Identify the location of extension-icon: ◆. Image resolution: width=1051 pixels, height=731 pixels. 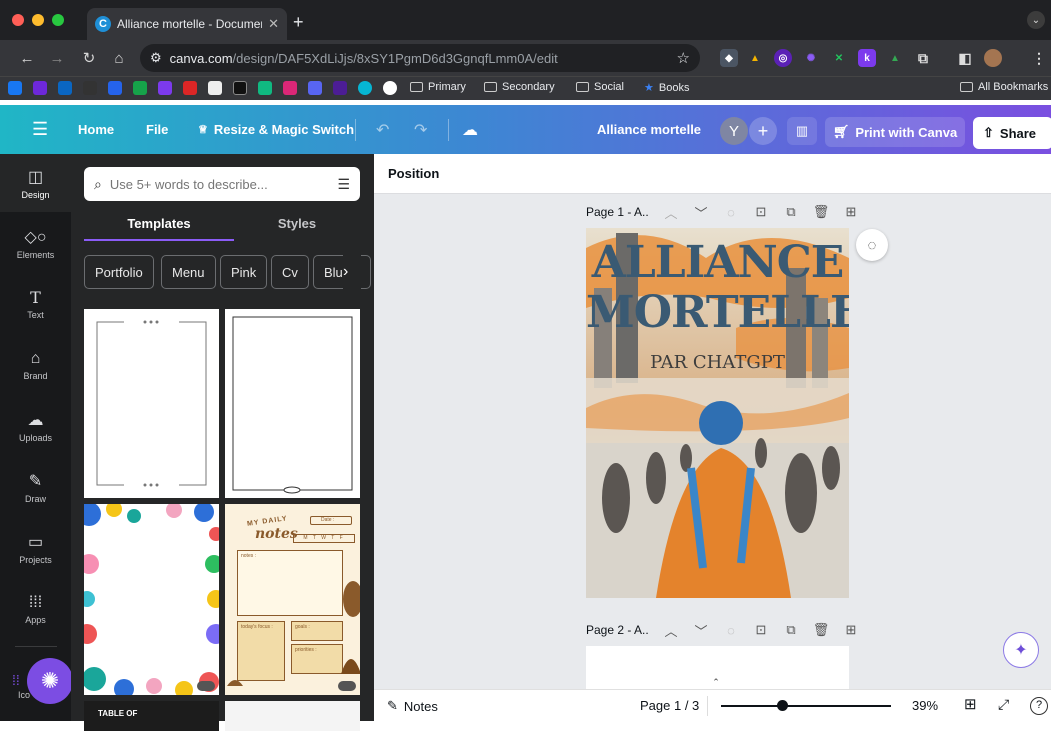
(729, 58).